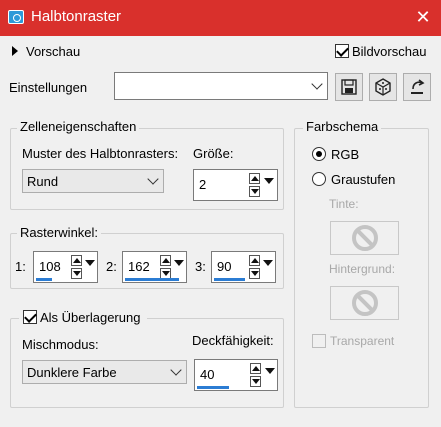 The image size is (441, 427). Describe the element at coordinates (213, 387) in the screenshot. I see `opacity-level-bar` at that location.